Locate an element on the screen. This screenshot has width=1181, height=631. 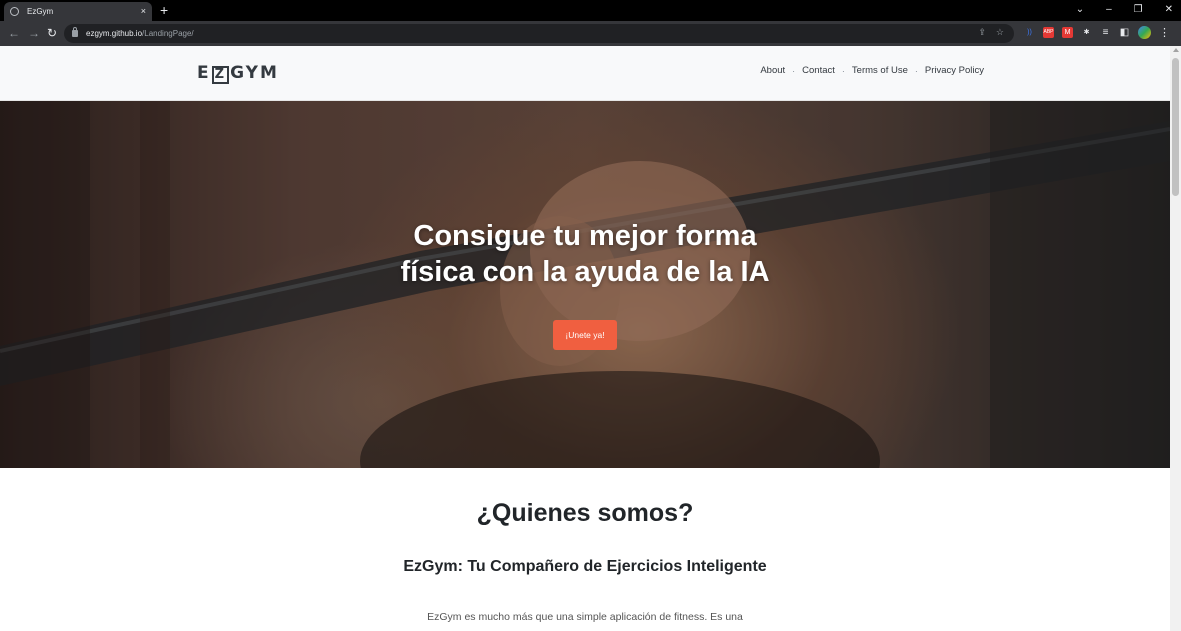
nav-link-terms: Terms of Use is located at coordinates (880, 70).